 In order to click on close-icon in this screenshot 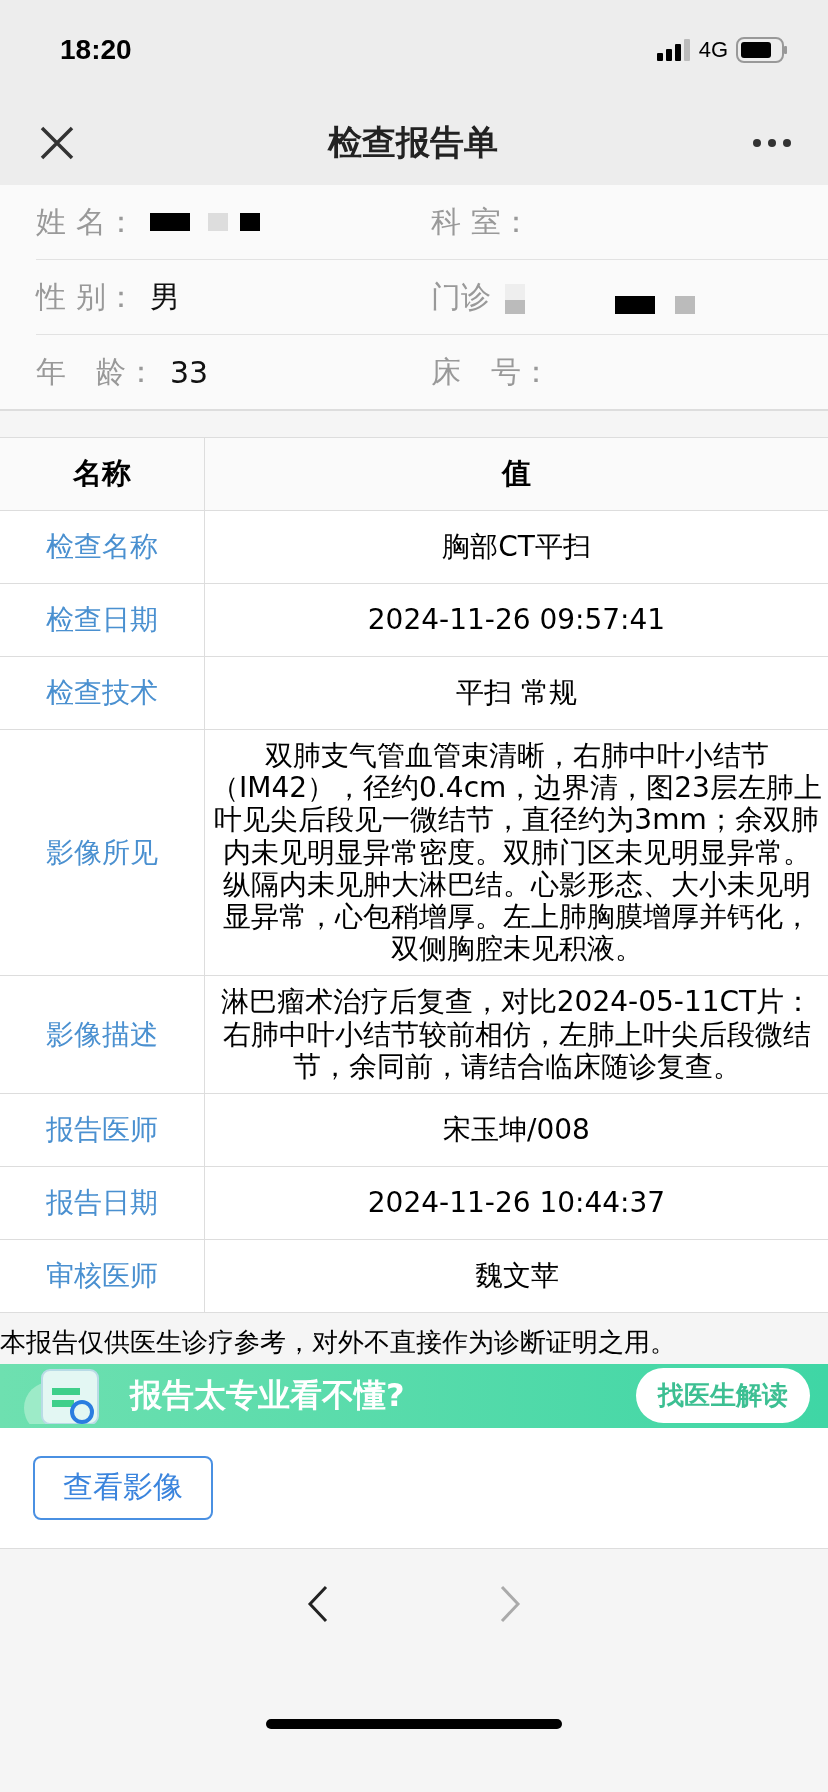, I will do `click(57, 142)`.